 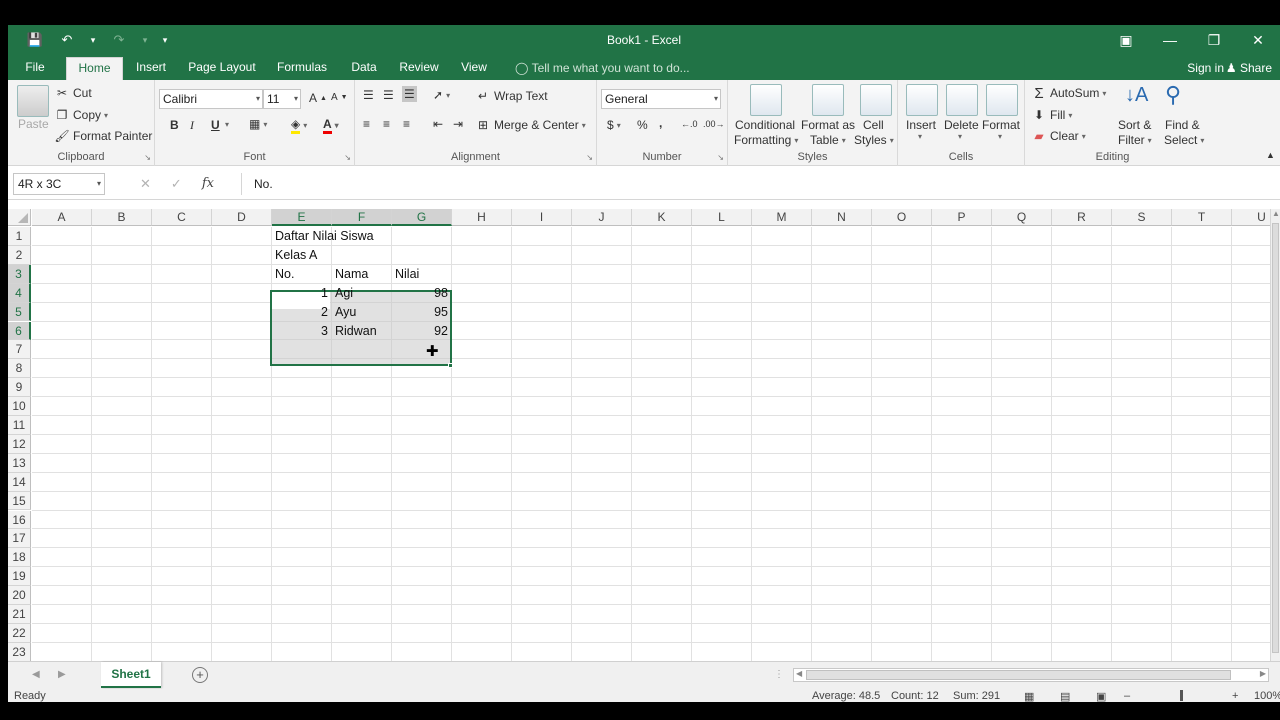 What do you see at coordinates (299, 125) in the screenshot?
I see `fill-color-icon: ◈ ▾` at bounding box center [299, 125].